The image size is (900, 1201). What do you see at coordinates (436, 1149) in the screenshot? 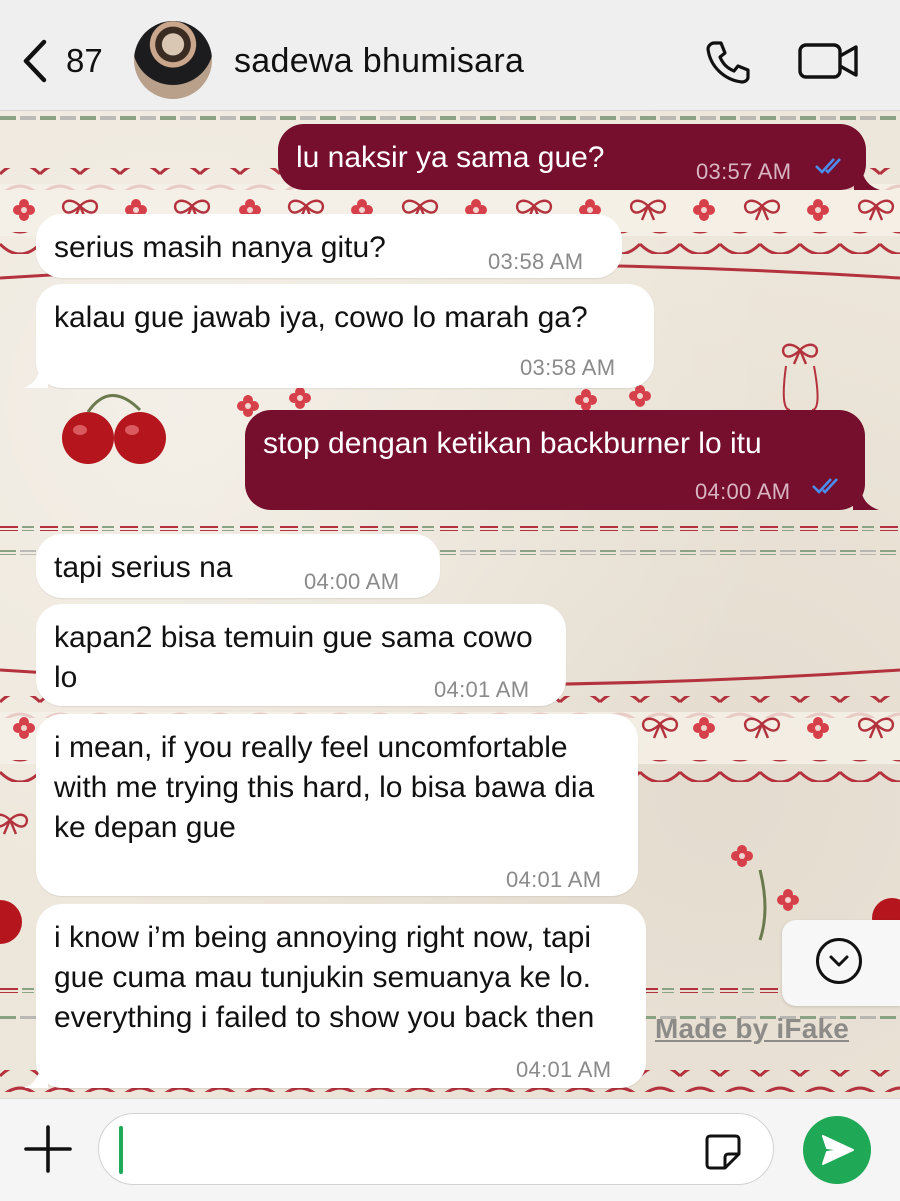
I see `message-input` at bounding box center [436, 1149].